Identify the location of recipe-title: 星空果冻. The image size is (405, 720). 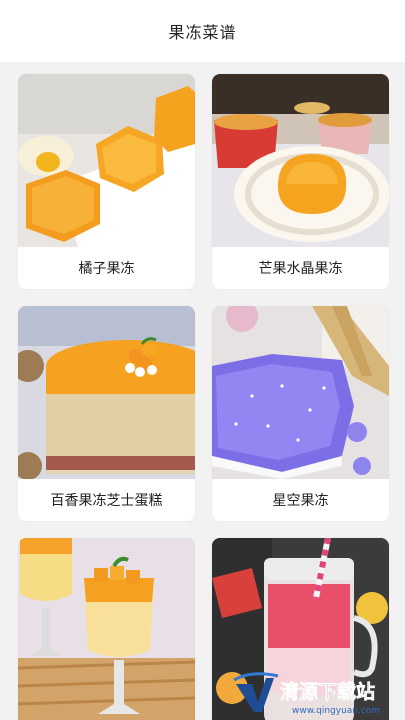
(300, 501).